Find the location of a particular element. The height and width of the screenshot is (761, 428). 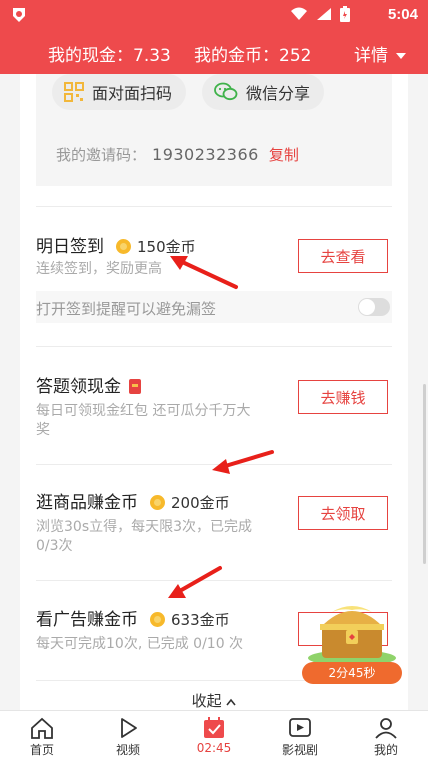

task-desc-line: 奖 is located at coordinates (43, 430).